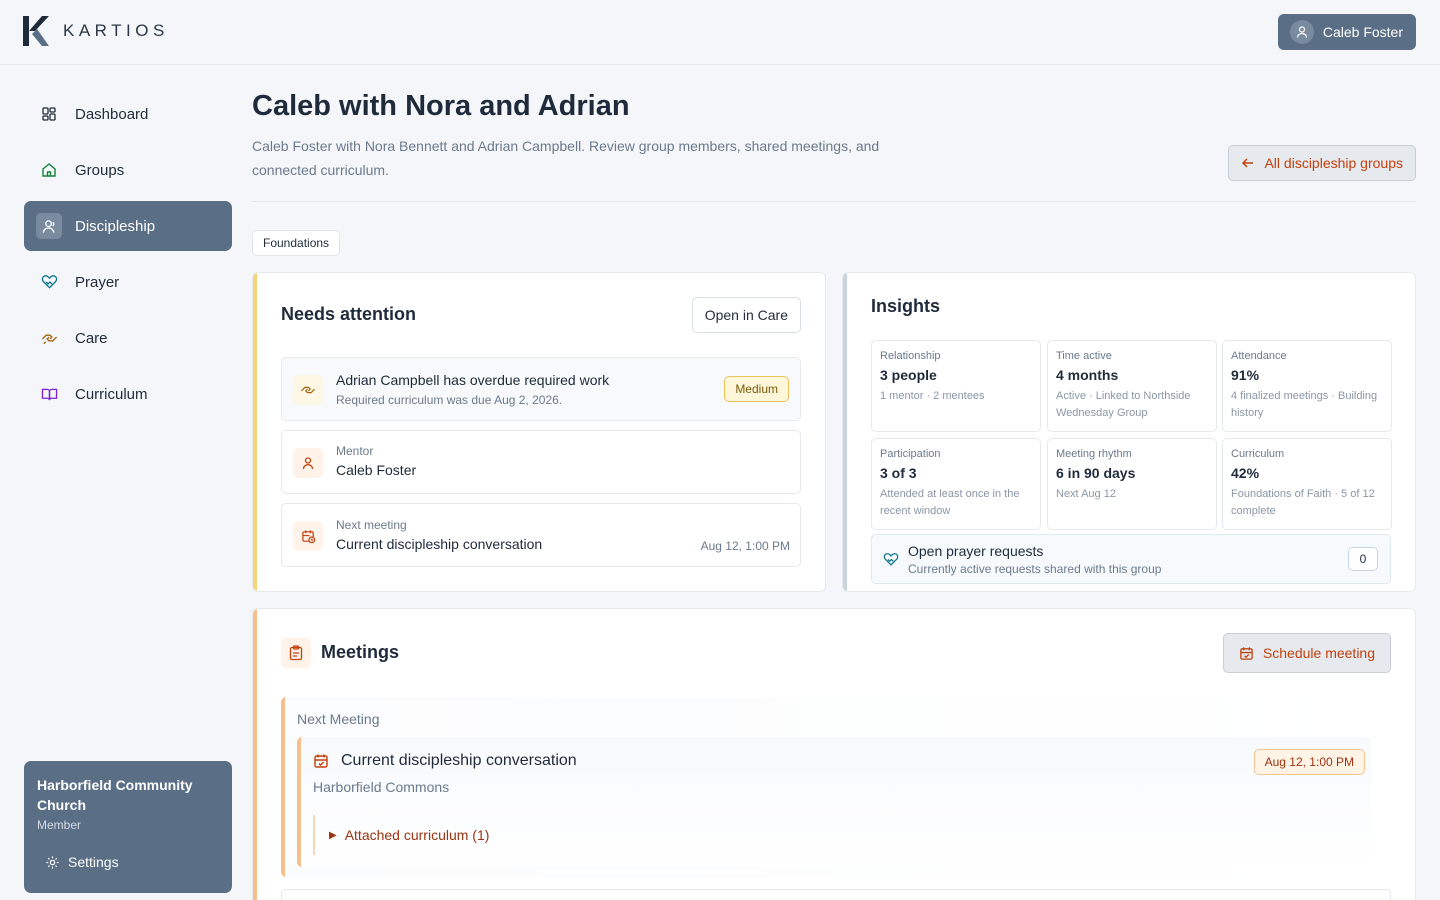  Describe the element at coordinates (308, 536) in the screenshot. I see `calendar-clock-icon` at that location.